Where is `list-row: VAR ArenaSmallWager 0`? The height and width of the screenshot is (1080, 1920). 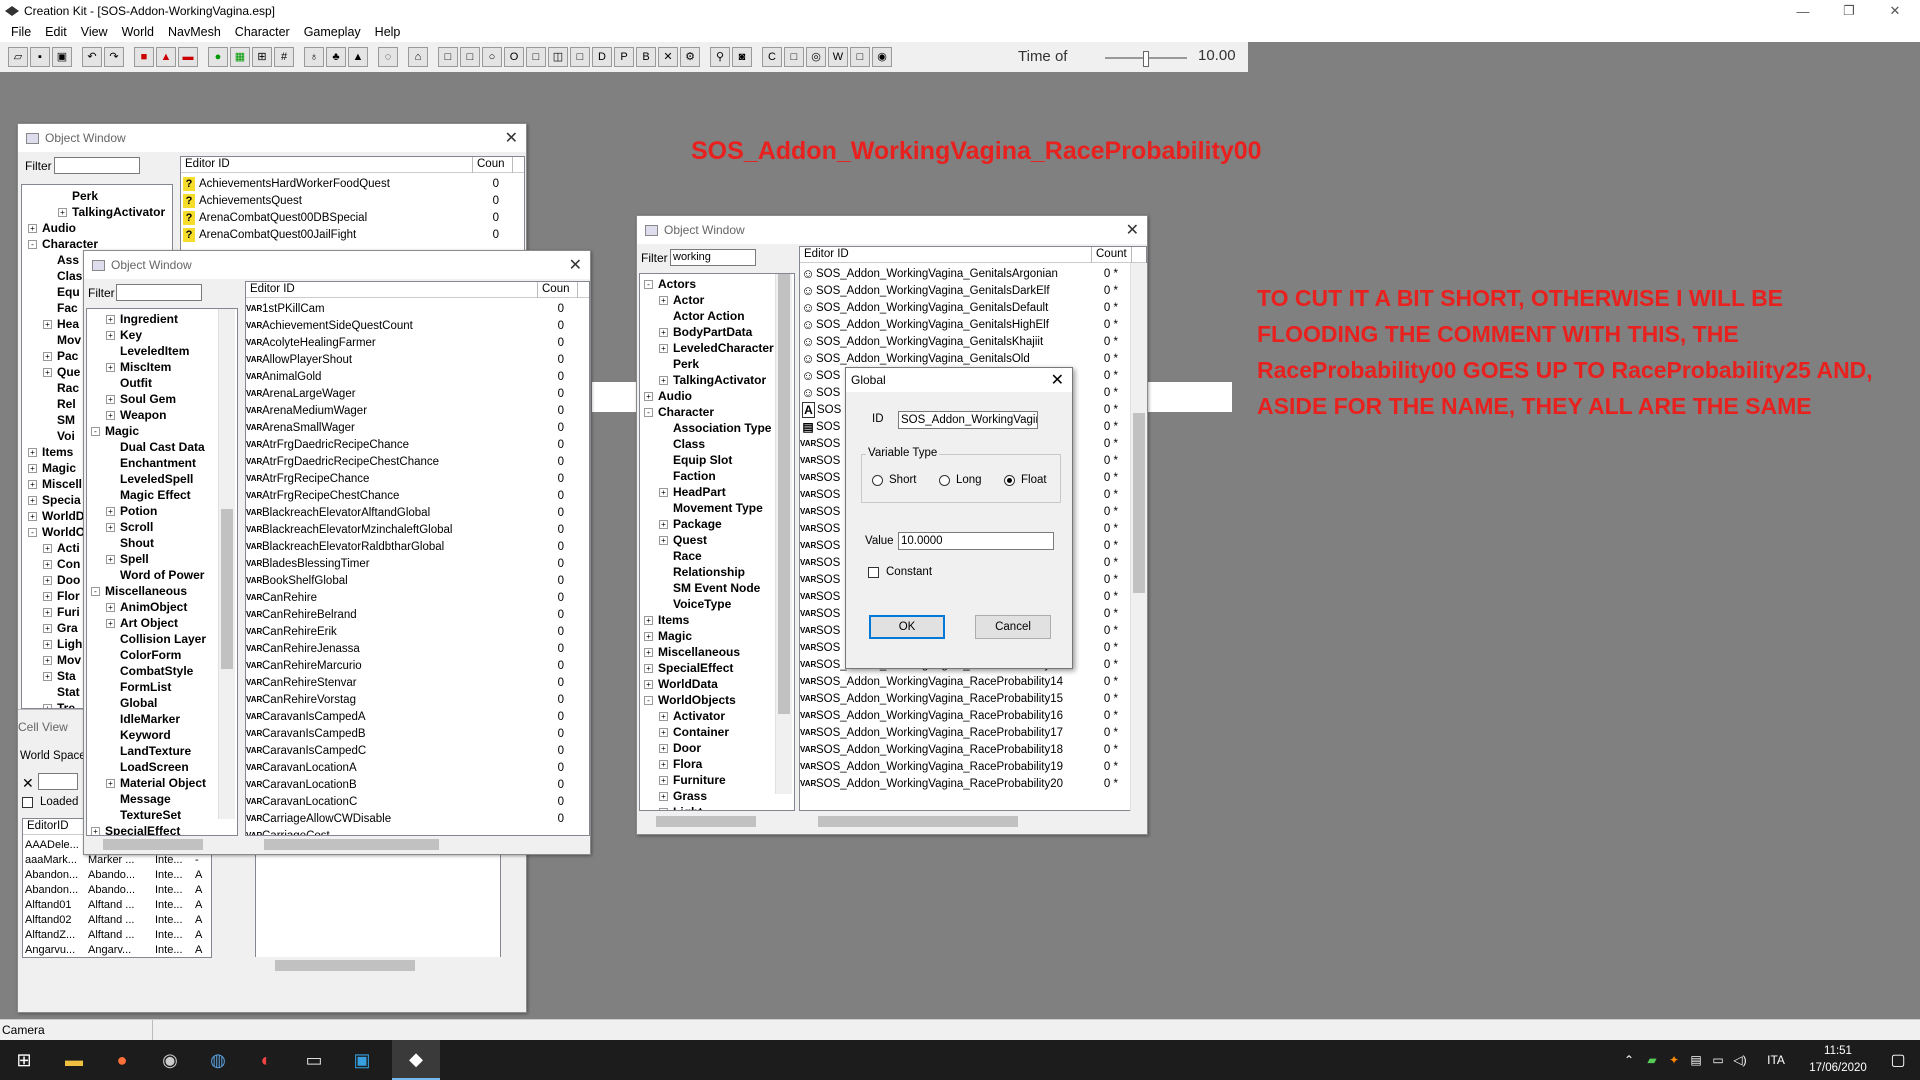 list-row: VAR ArenaSmallWager 0 is located at coordinates (417, 427).